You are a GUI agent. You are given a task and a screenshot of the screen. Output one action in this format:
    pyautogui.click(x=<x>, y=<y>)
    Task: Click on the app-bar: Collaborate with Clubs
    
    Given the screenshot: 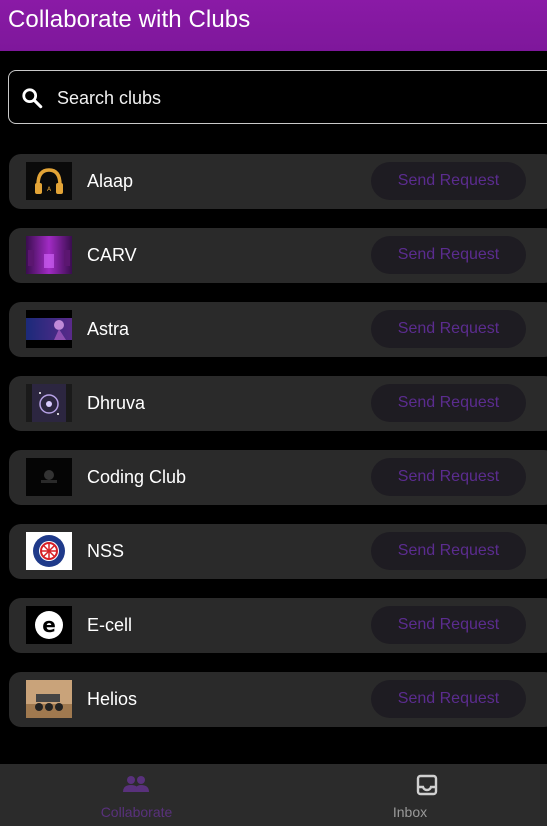 What is the action you would take?
    pyautogui.click(x=273, y=25)
    